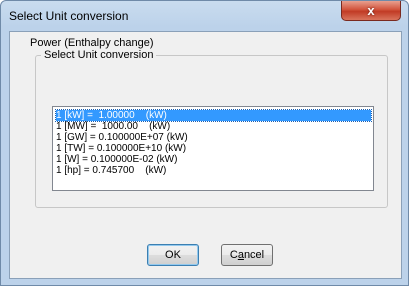  Describe the element at coordinates (204, 15) in the screenshot. I see `title-bar: Select Unit conversion x` at that location.